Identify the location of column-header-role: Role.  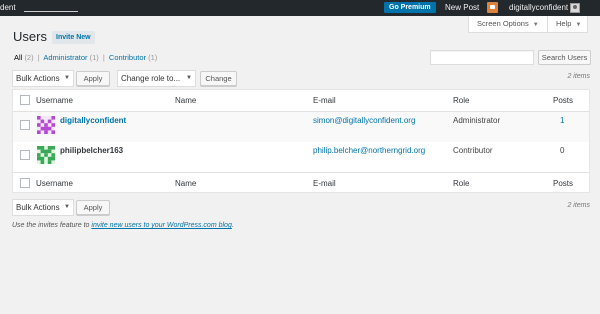
(461, 100).